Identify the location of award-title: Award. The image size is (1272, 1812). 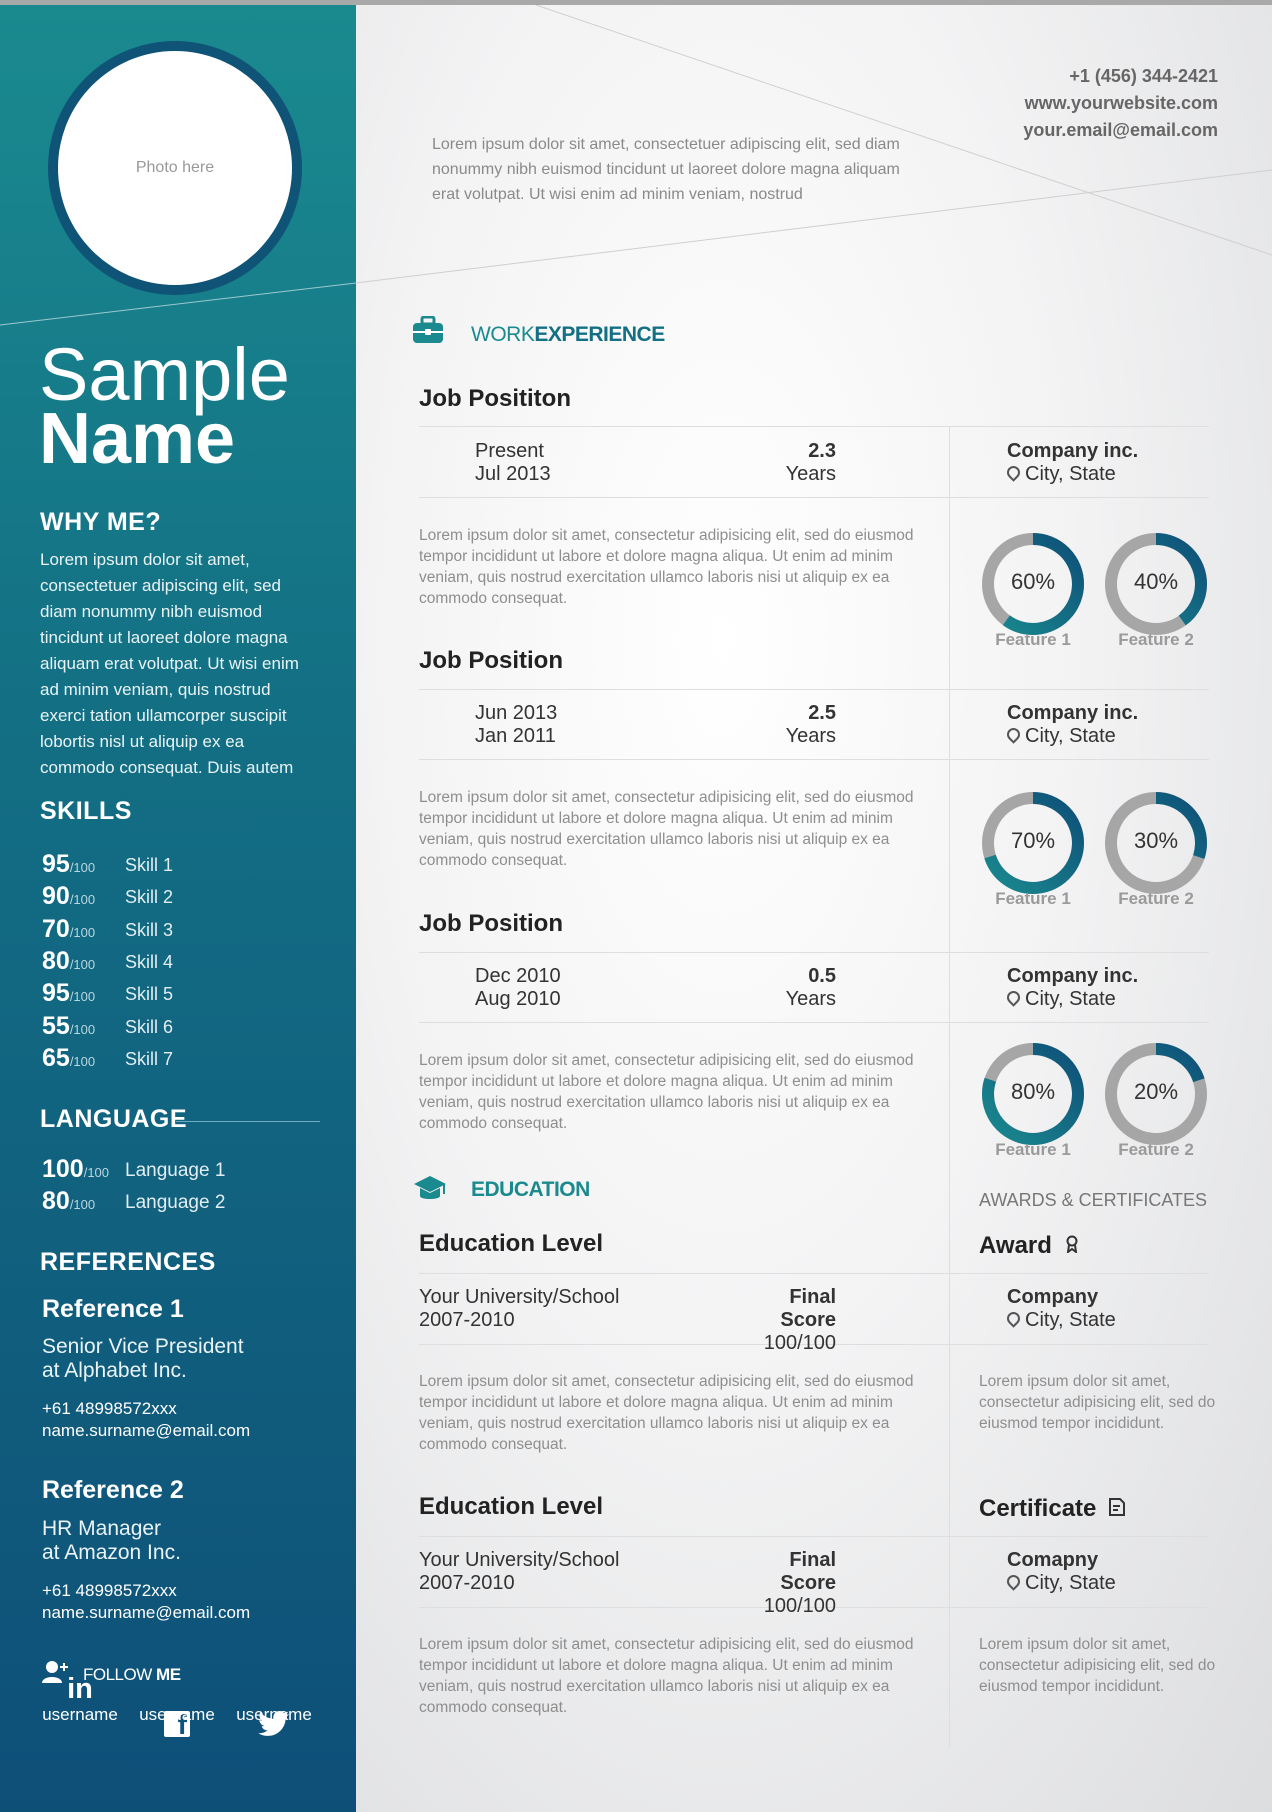
(1029, 1246).